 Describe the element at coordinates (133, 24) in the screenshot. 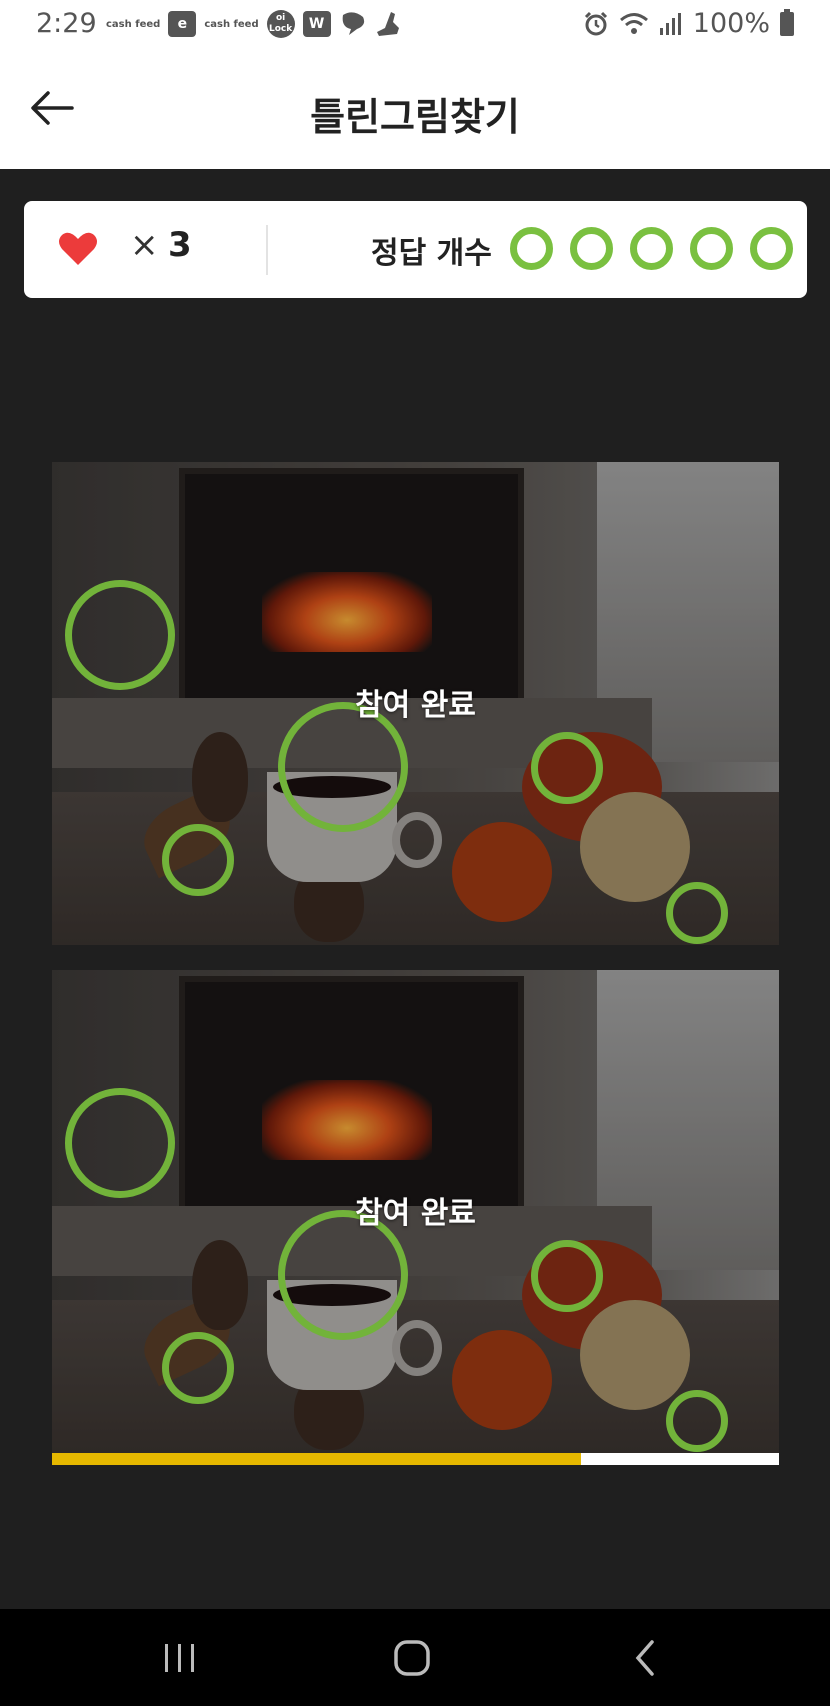

I see `cashfeed-notification-icon: cash feed` at that location.